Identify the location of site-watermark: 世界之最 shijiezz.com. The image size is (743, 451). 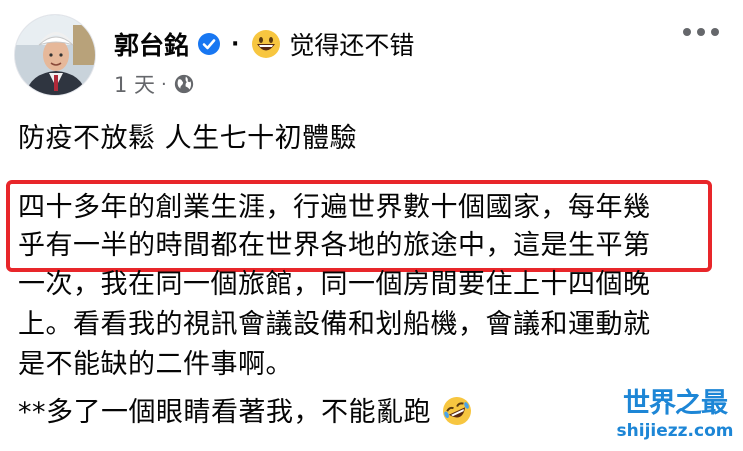
(675, 417).